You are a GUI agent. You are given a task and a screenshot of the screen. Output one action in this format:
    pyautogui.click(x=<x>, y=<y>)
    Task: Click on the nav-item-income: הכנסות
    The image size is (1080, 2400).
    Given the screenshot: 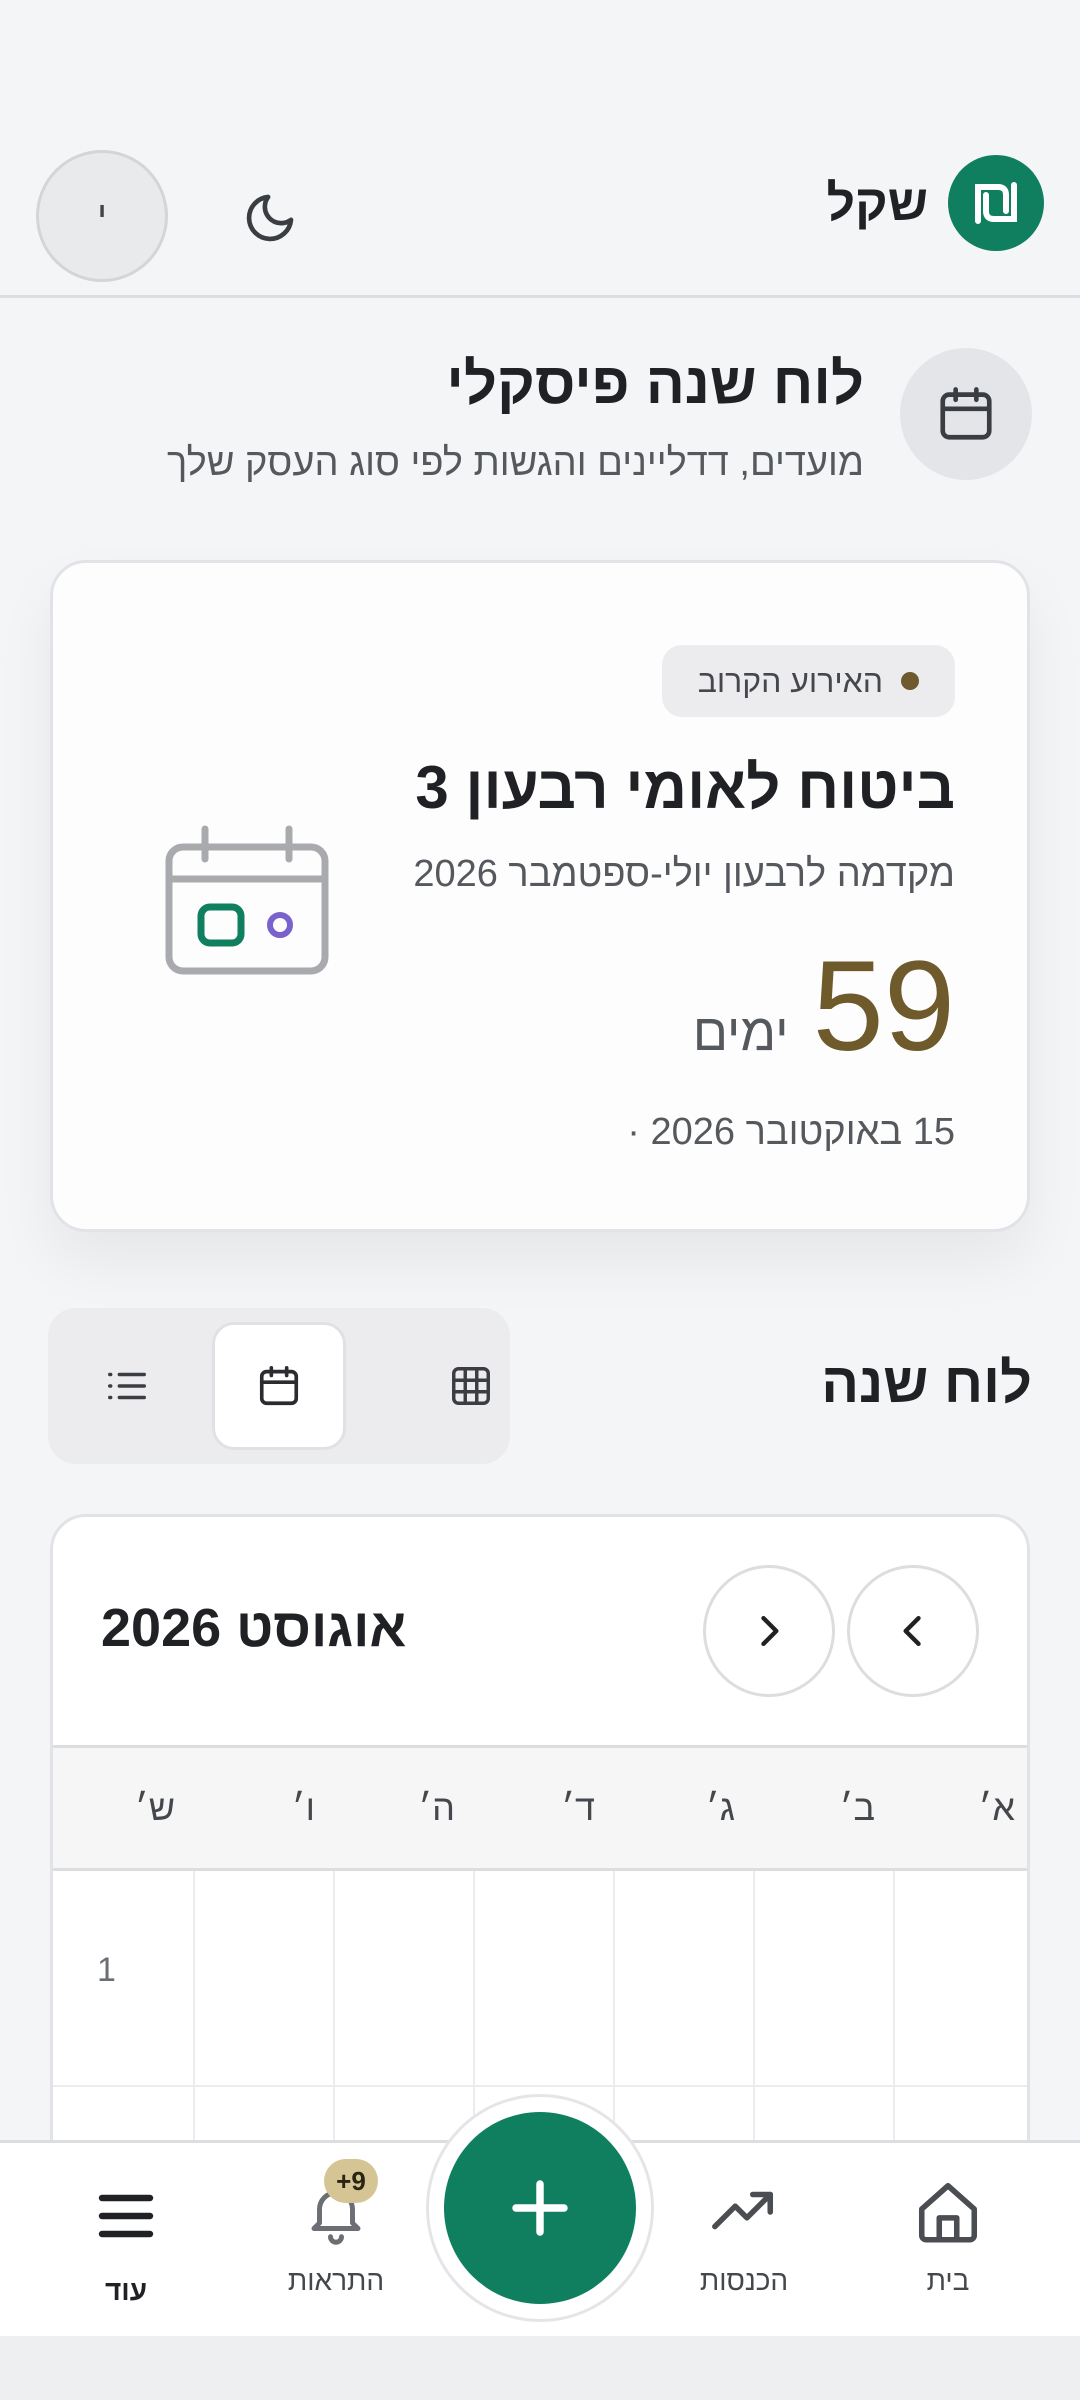 What is the action you would take?
    pyautogui.click(x=744, y=2241)
    